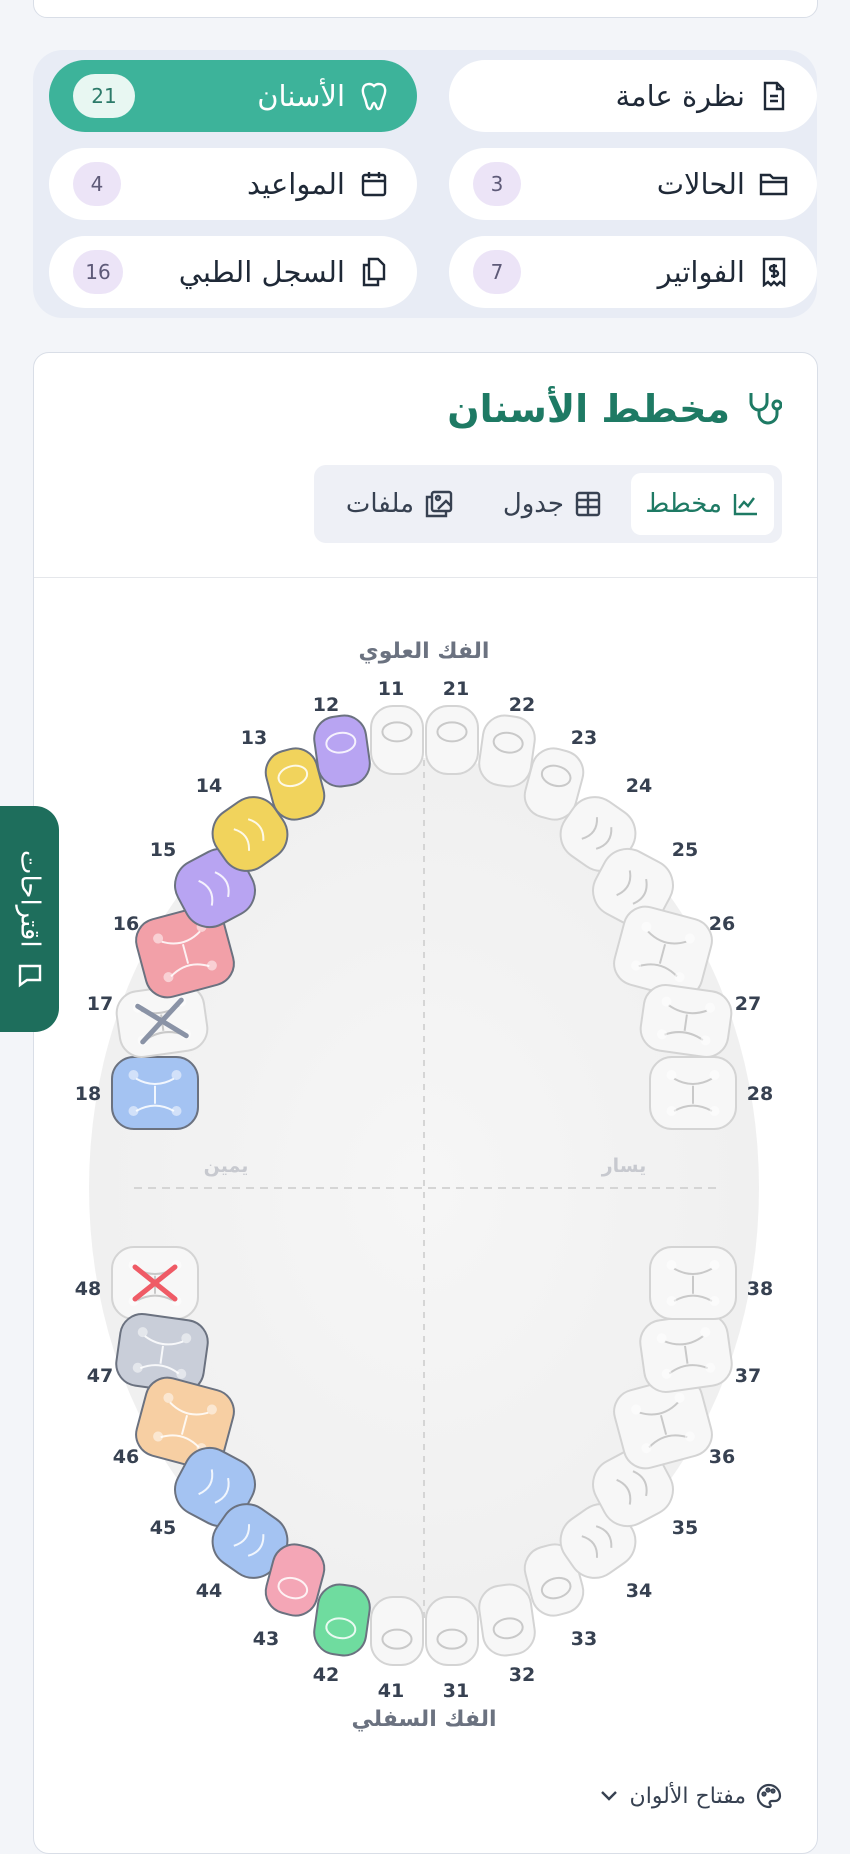 Image resolution: width=850 pixels, height=1854 pixels. Describe the element at coordinates (639, 786) in the screenshot. I see `tooth-number-label: 24` at that location.